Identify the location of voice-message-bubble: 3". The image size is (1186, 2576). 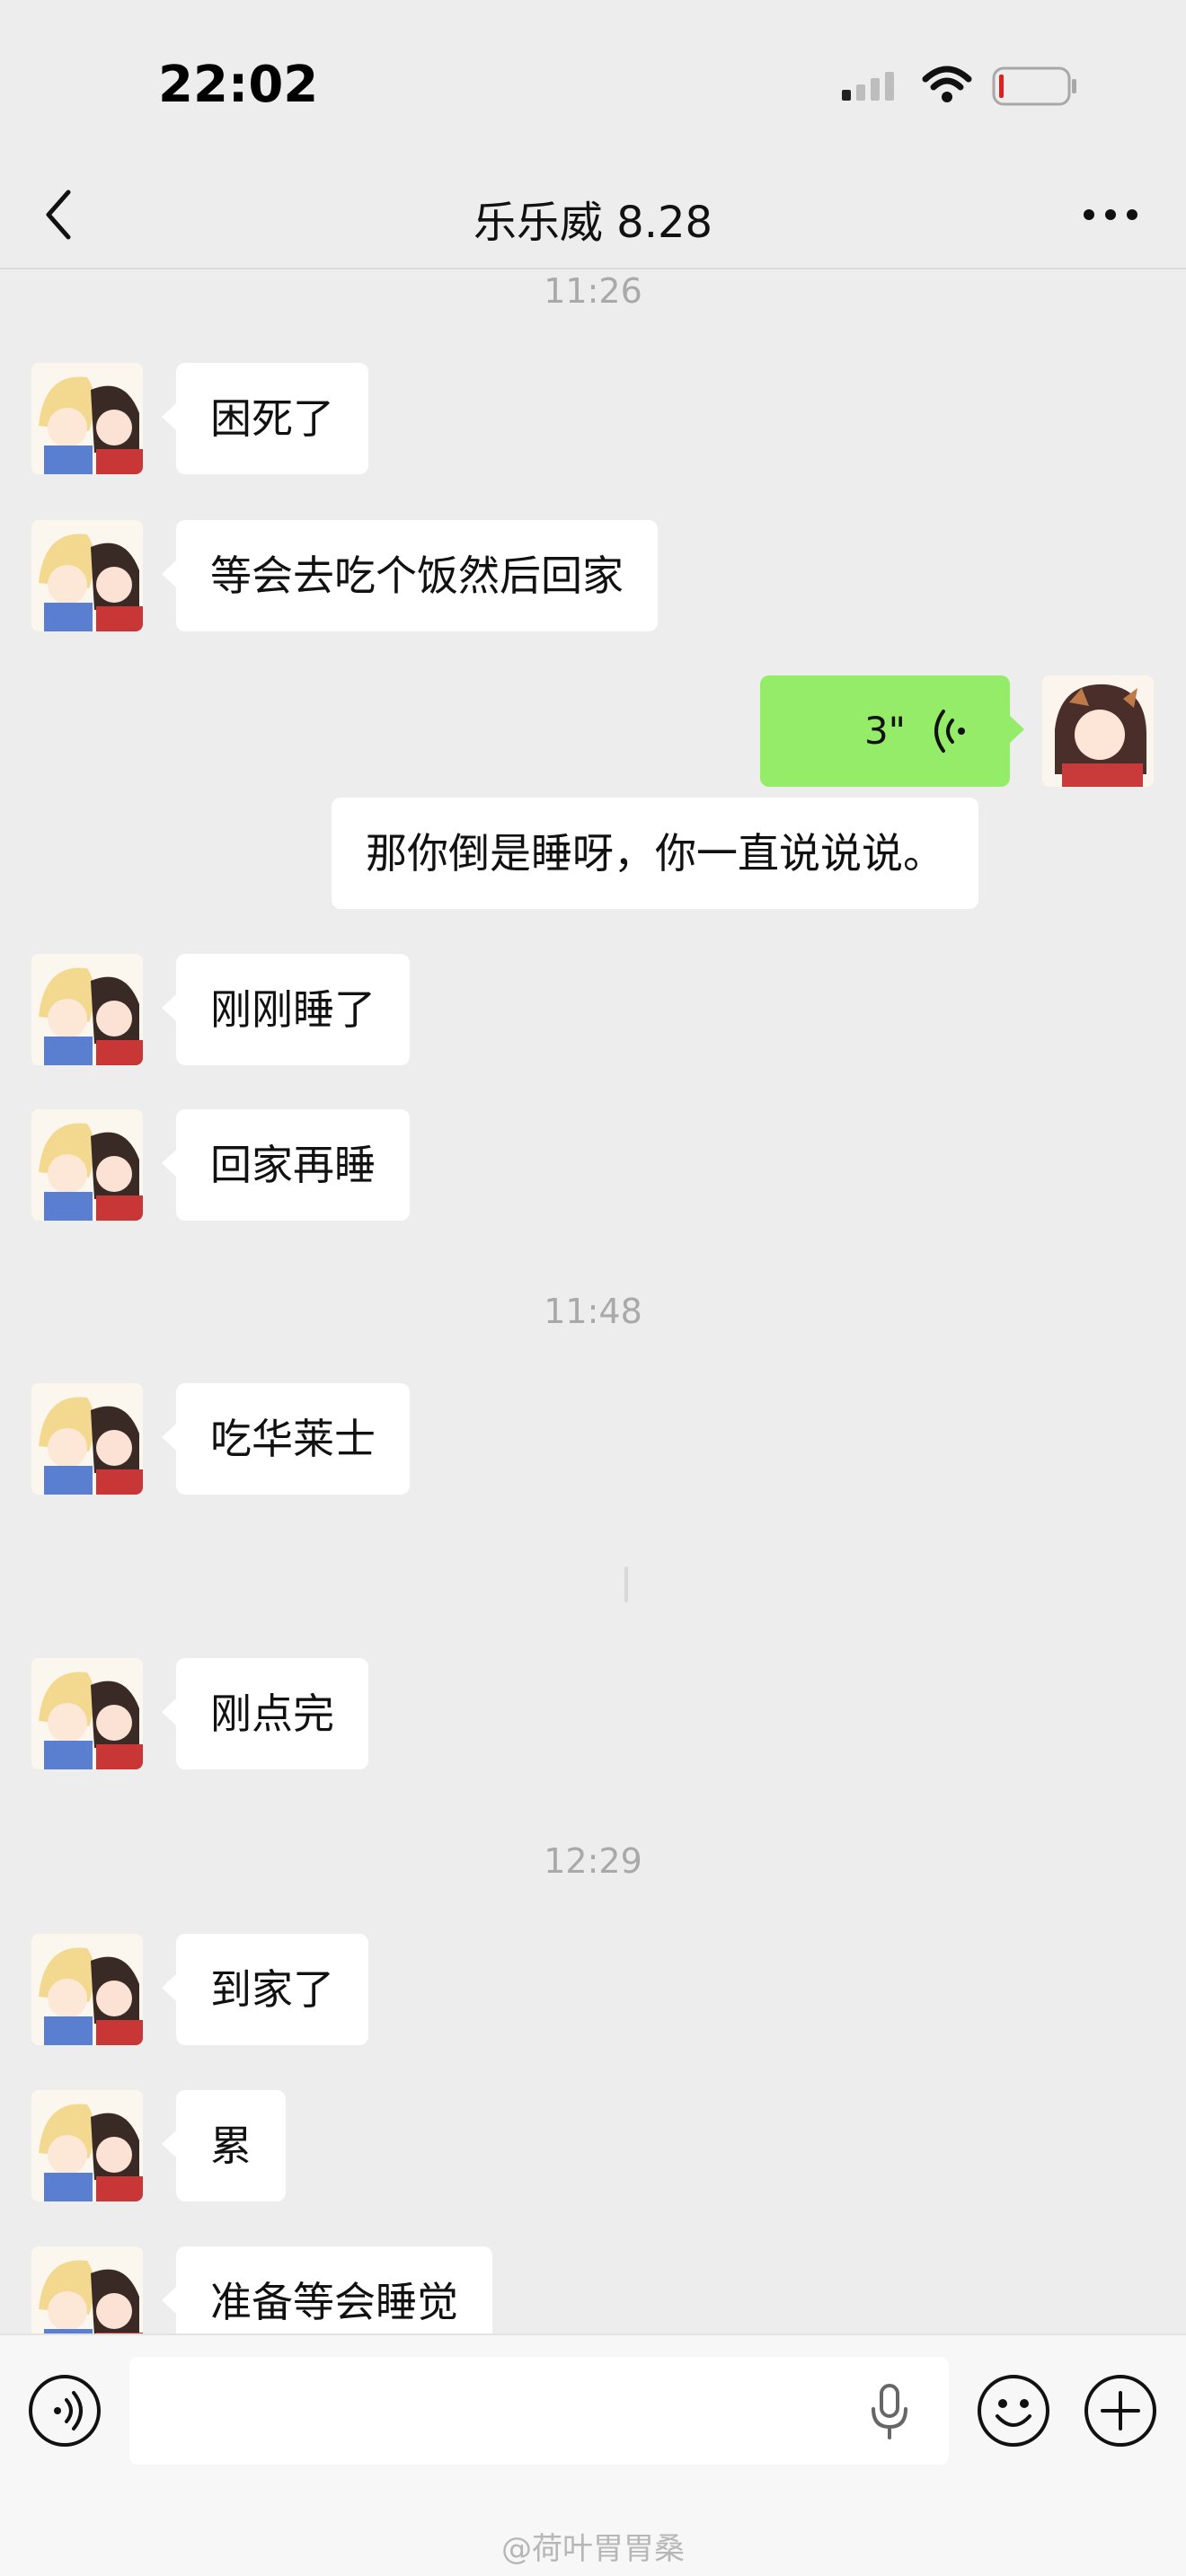
(892, 731).